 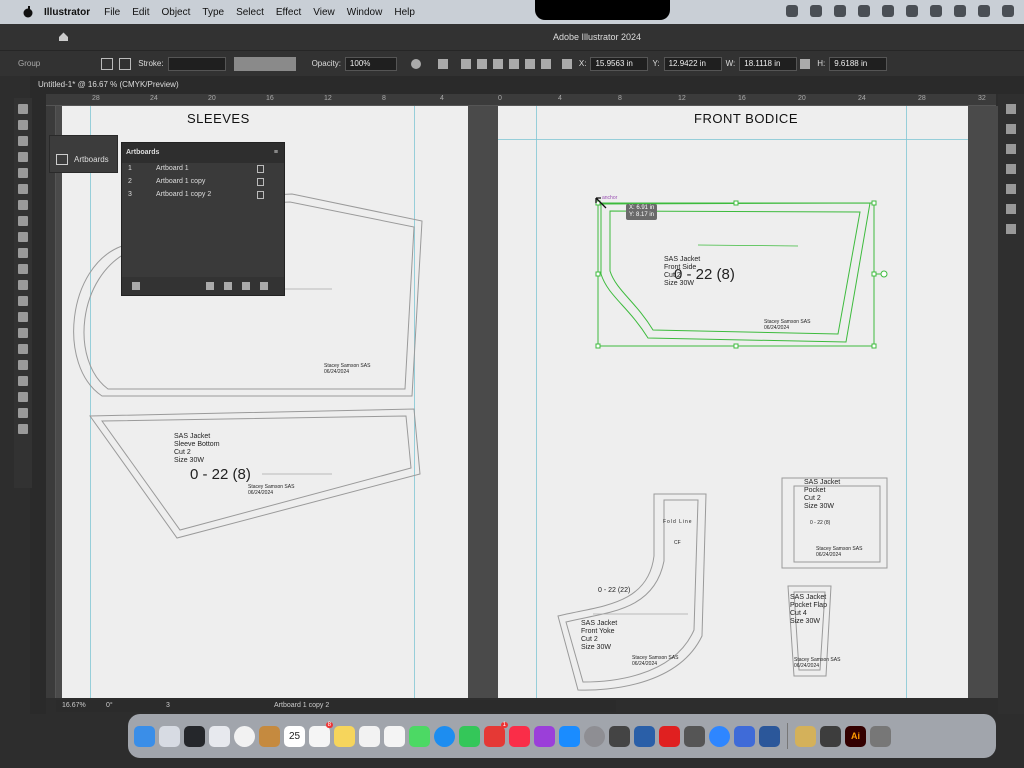 I want to click on artboards-panel-title: Artboards, so click(x=142, y=152).